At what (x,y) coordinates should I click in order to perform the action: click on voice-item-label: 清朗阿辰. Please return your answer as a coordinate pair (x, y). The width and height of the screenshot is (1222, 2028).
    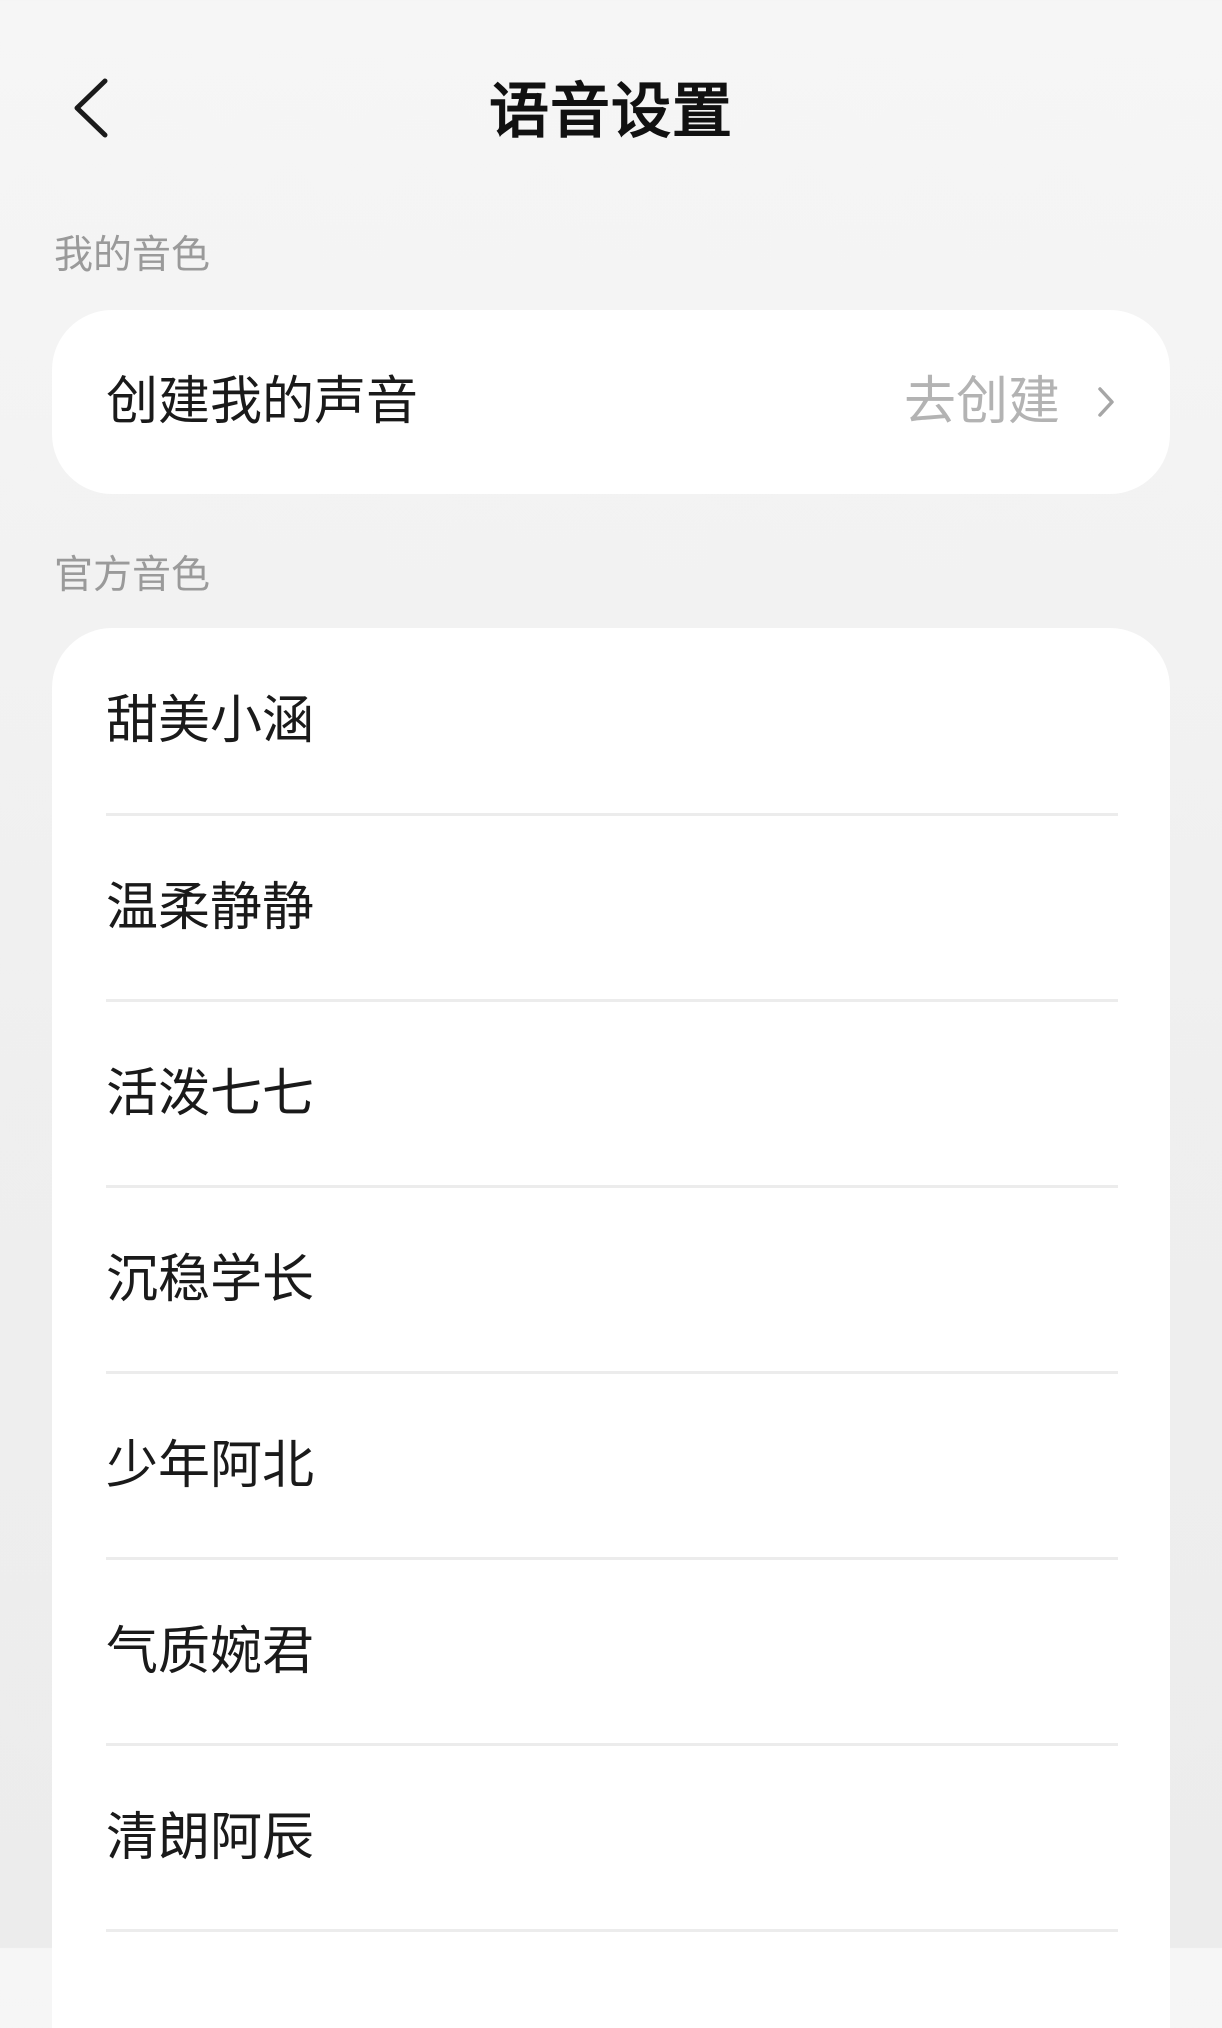
    Looking at the image, I should click on (210, 1837).